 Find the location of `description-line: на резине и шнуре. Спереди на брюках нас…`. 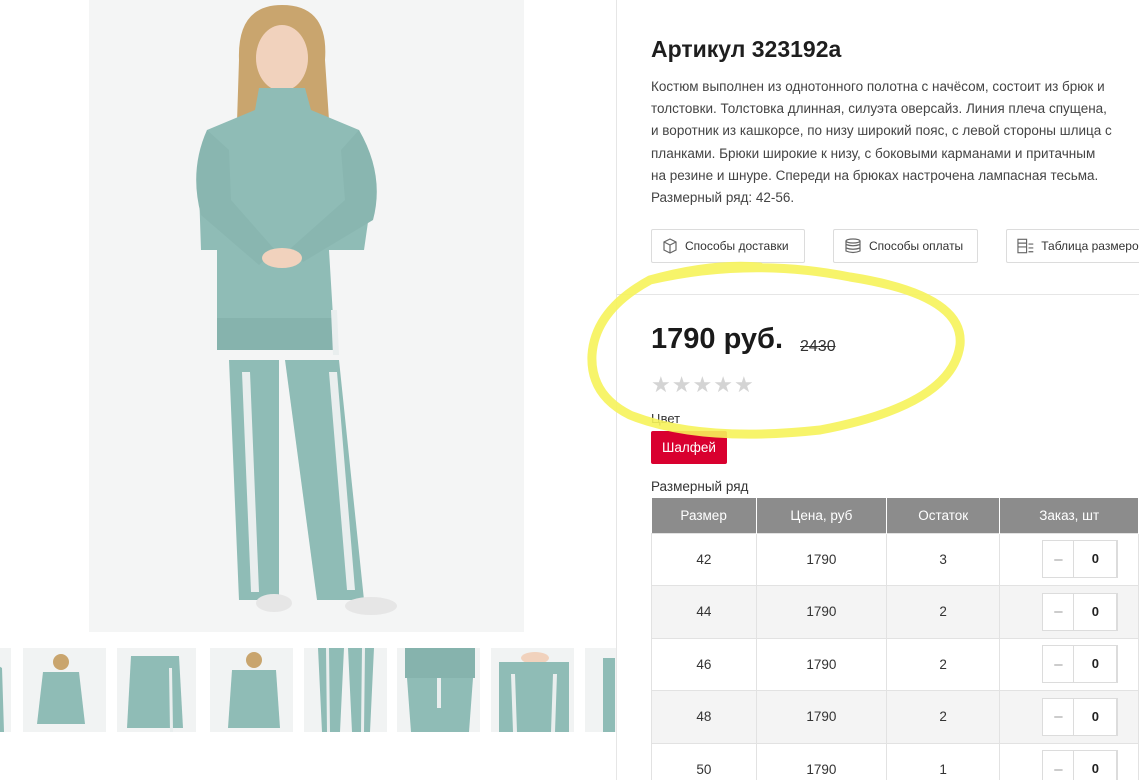

description-line: на резине и шнуре. Спереди на брюках нас… is located at coordinates (875, 175).